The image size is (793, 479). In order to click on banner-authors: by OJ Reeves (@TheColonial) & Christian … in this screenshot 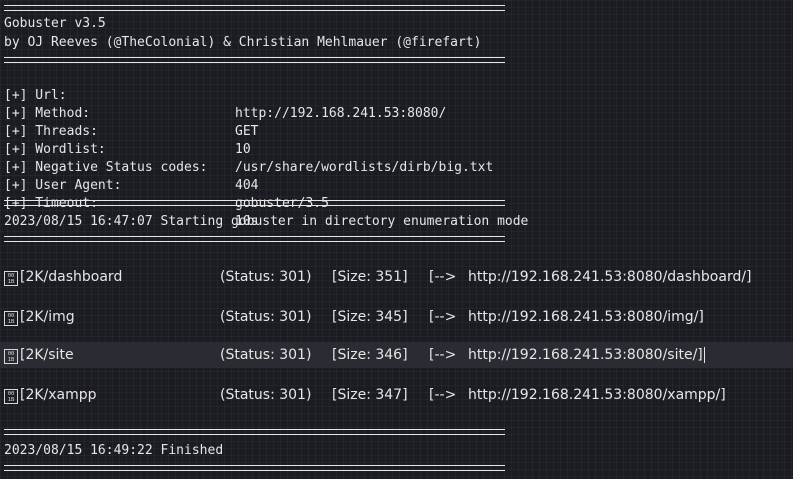, I will do `click(243, 42)`.